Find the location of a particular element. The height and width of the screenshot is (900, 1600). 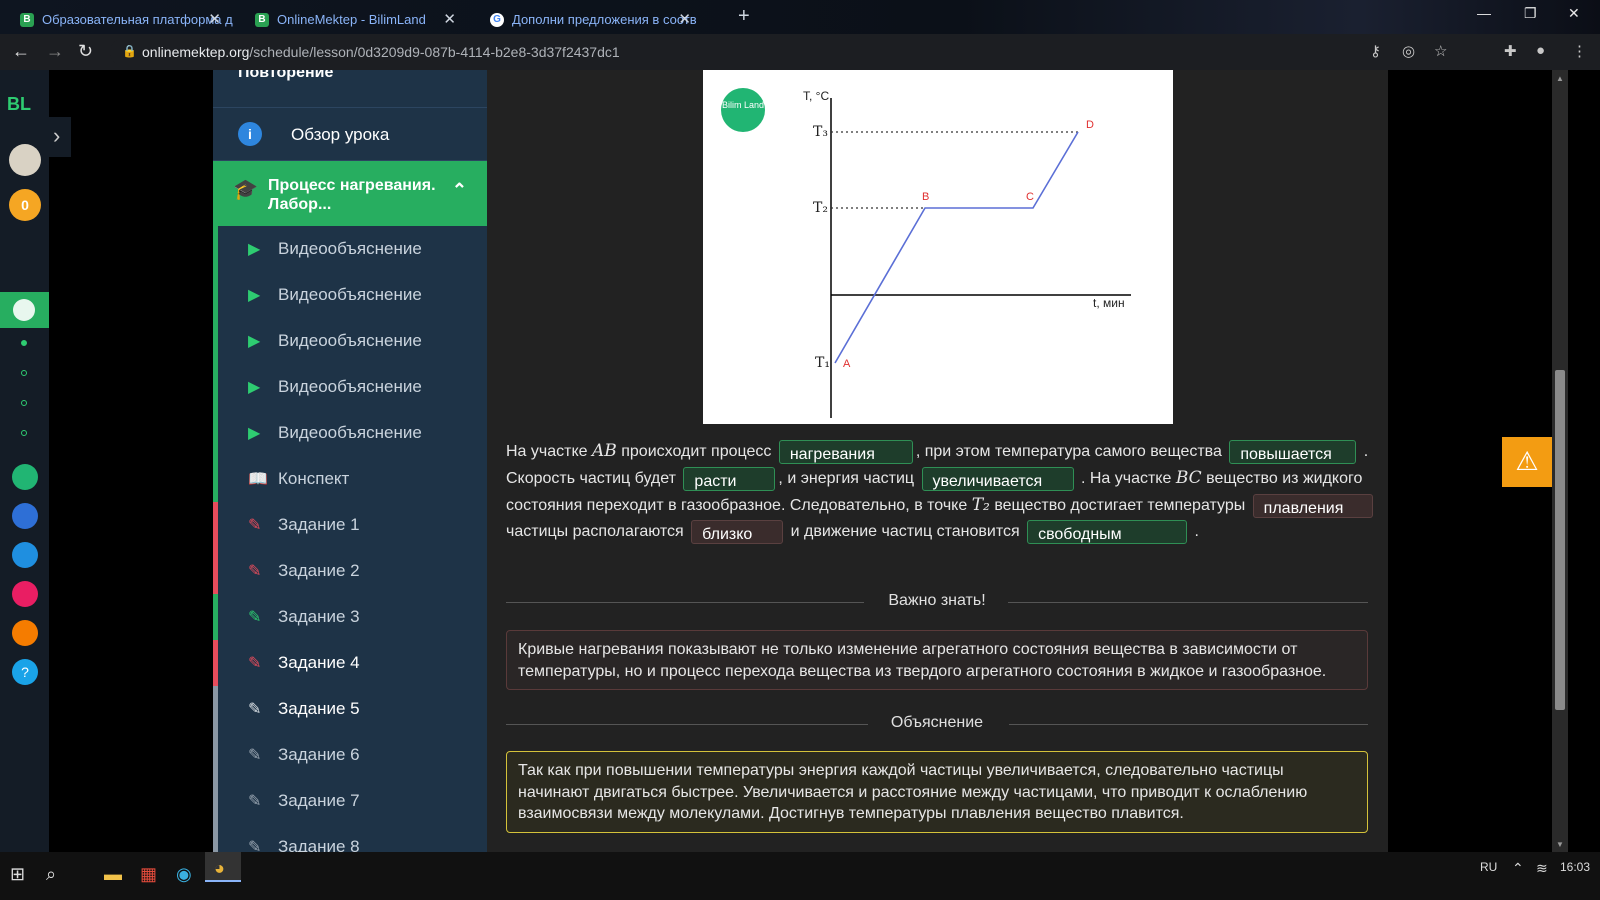

sidebar-item-label: Задание 3 is located at coordinates (319, 616).